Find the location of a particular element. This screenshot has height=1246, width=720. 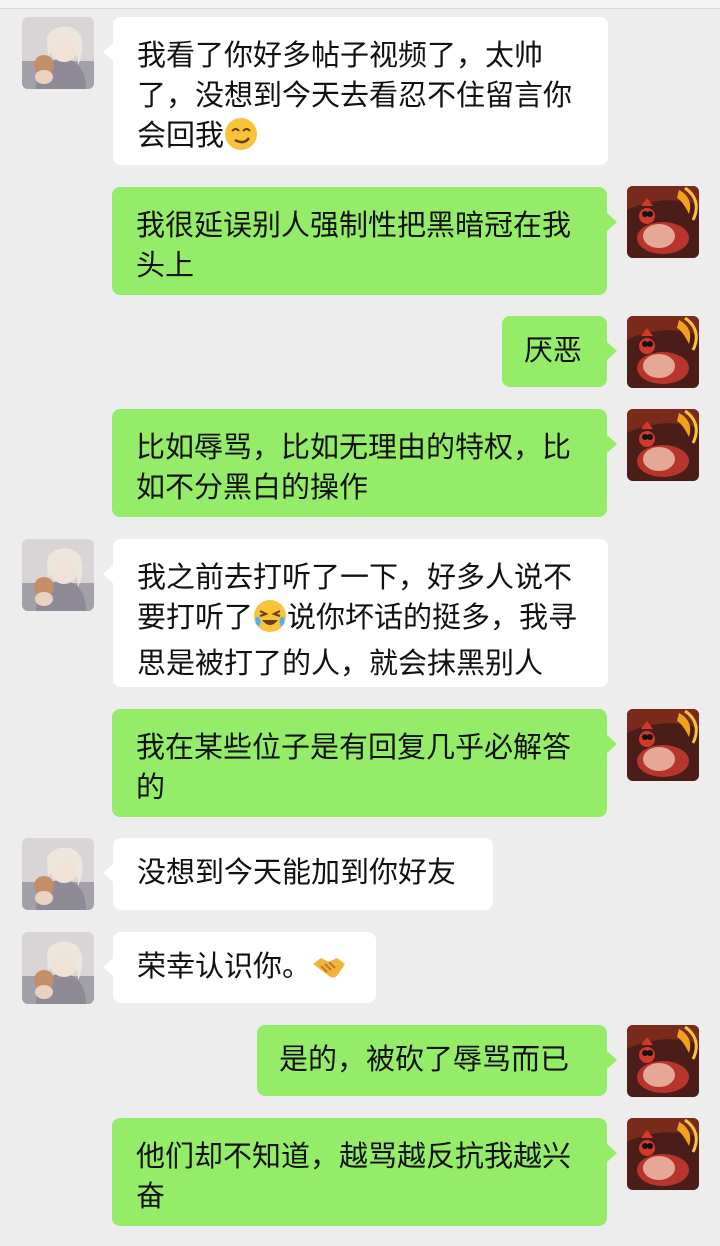

message-text: 荣幸认识你。 is located at coordinates (224, 966).